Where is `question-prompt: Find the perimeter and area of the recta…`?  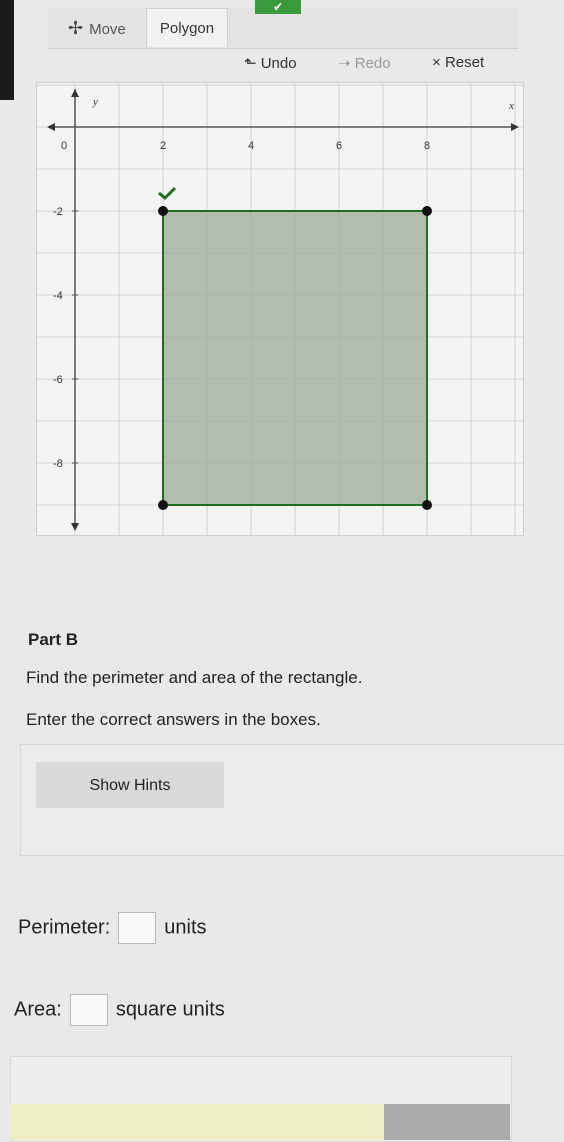
question-prompt: Find the perimeter and area of the recta… is located at coordinates (194, 677).